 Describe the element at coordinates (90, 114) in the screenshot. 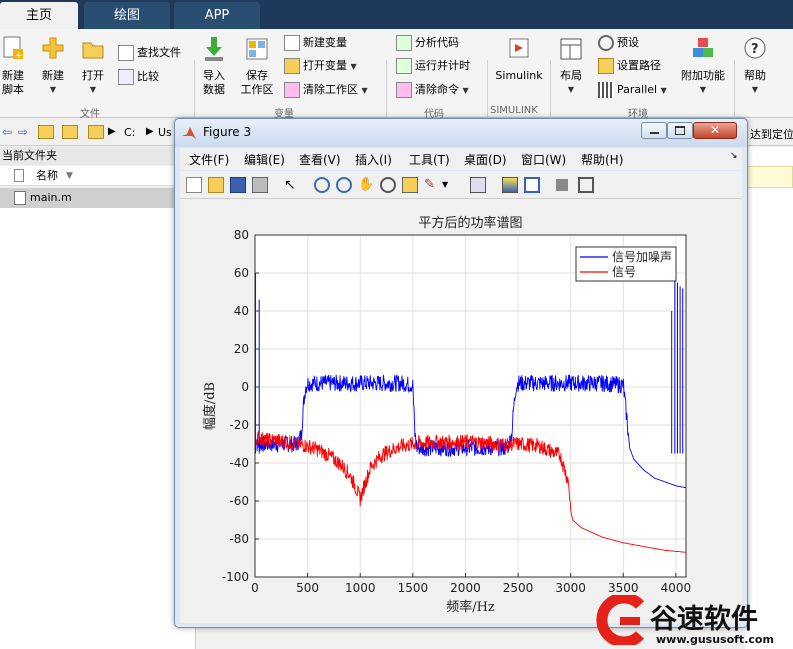

I see `group-label-file: 文件` at that location.